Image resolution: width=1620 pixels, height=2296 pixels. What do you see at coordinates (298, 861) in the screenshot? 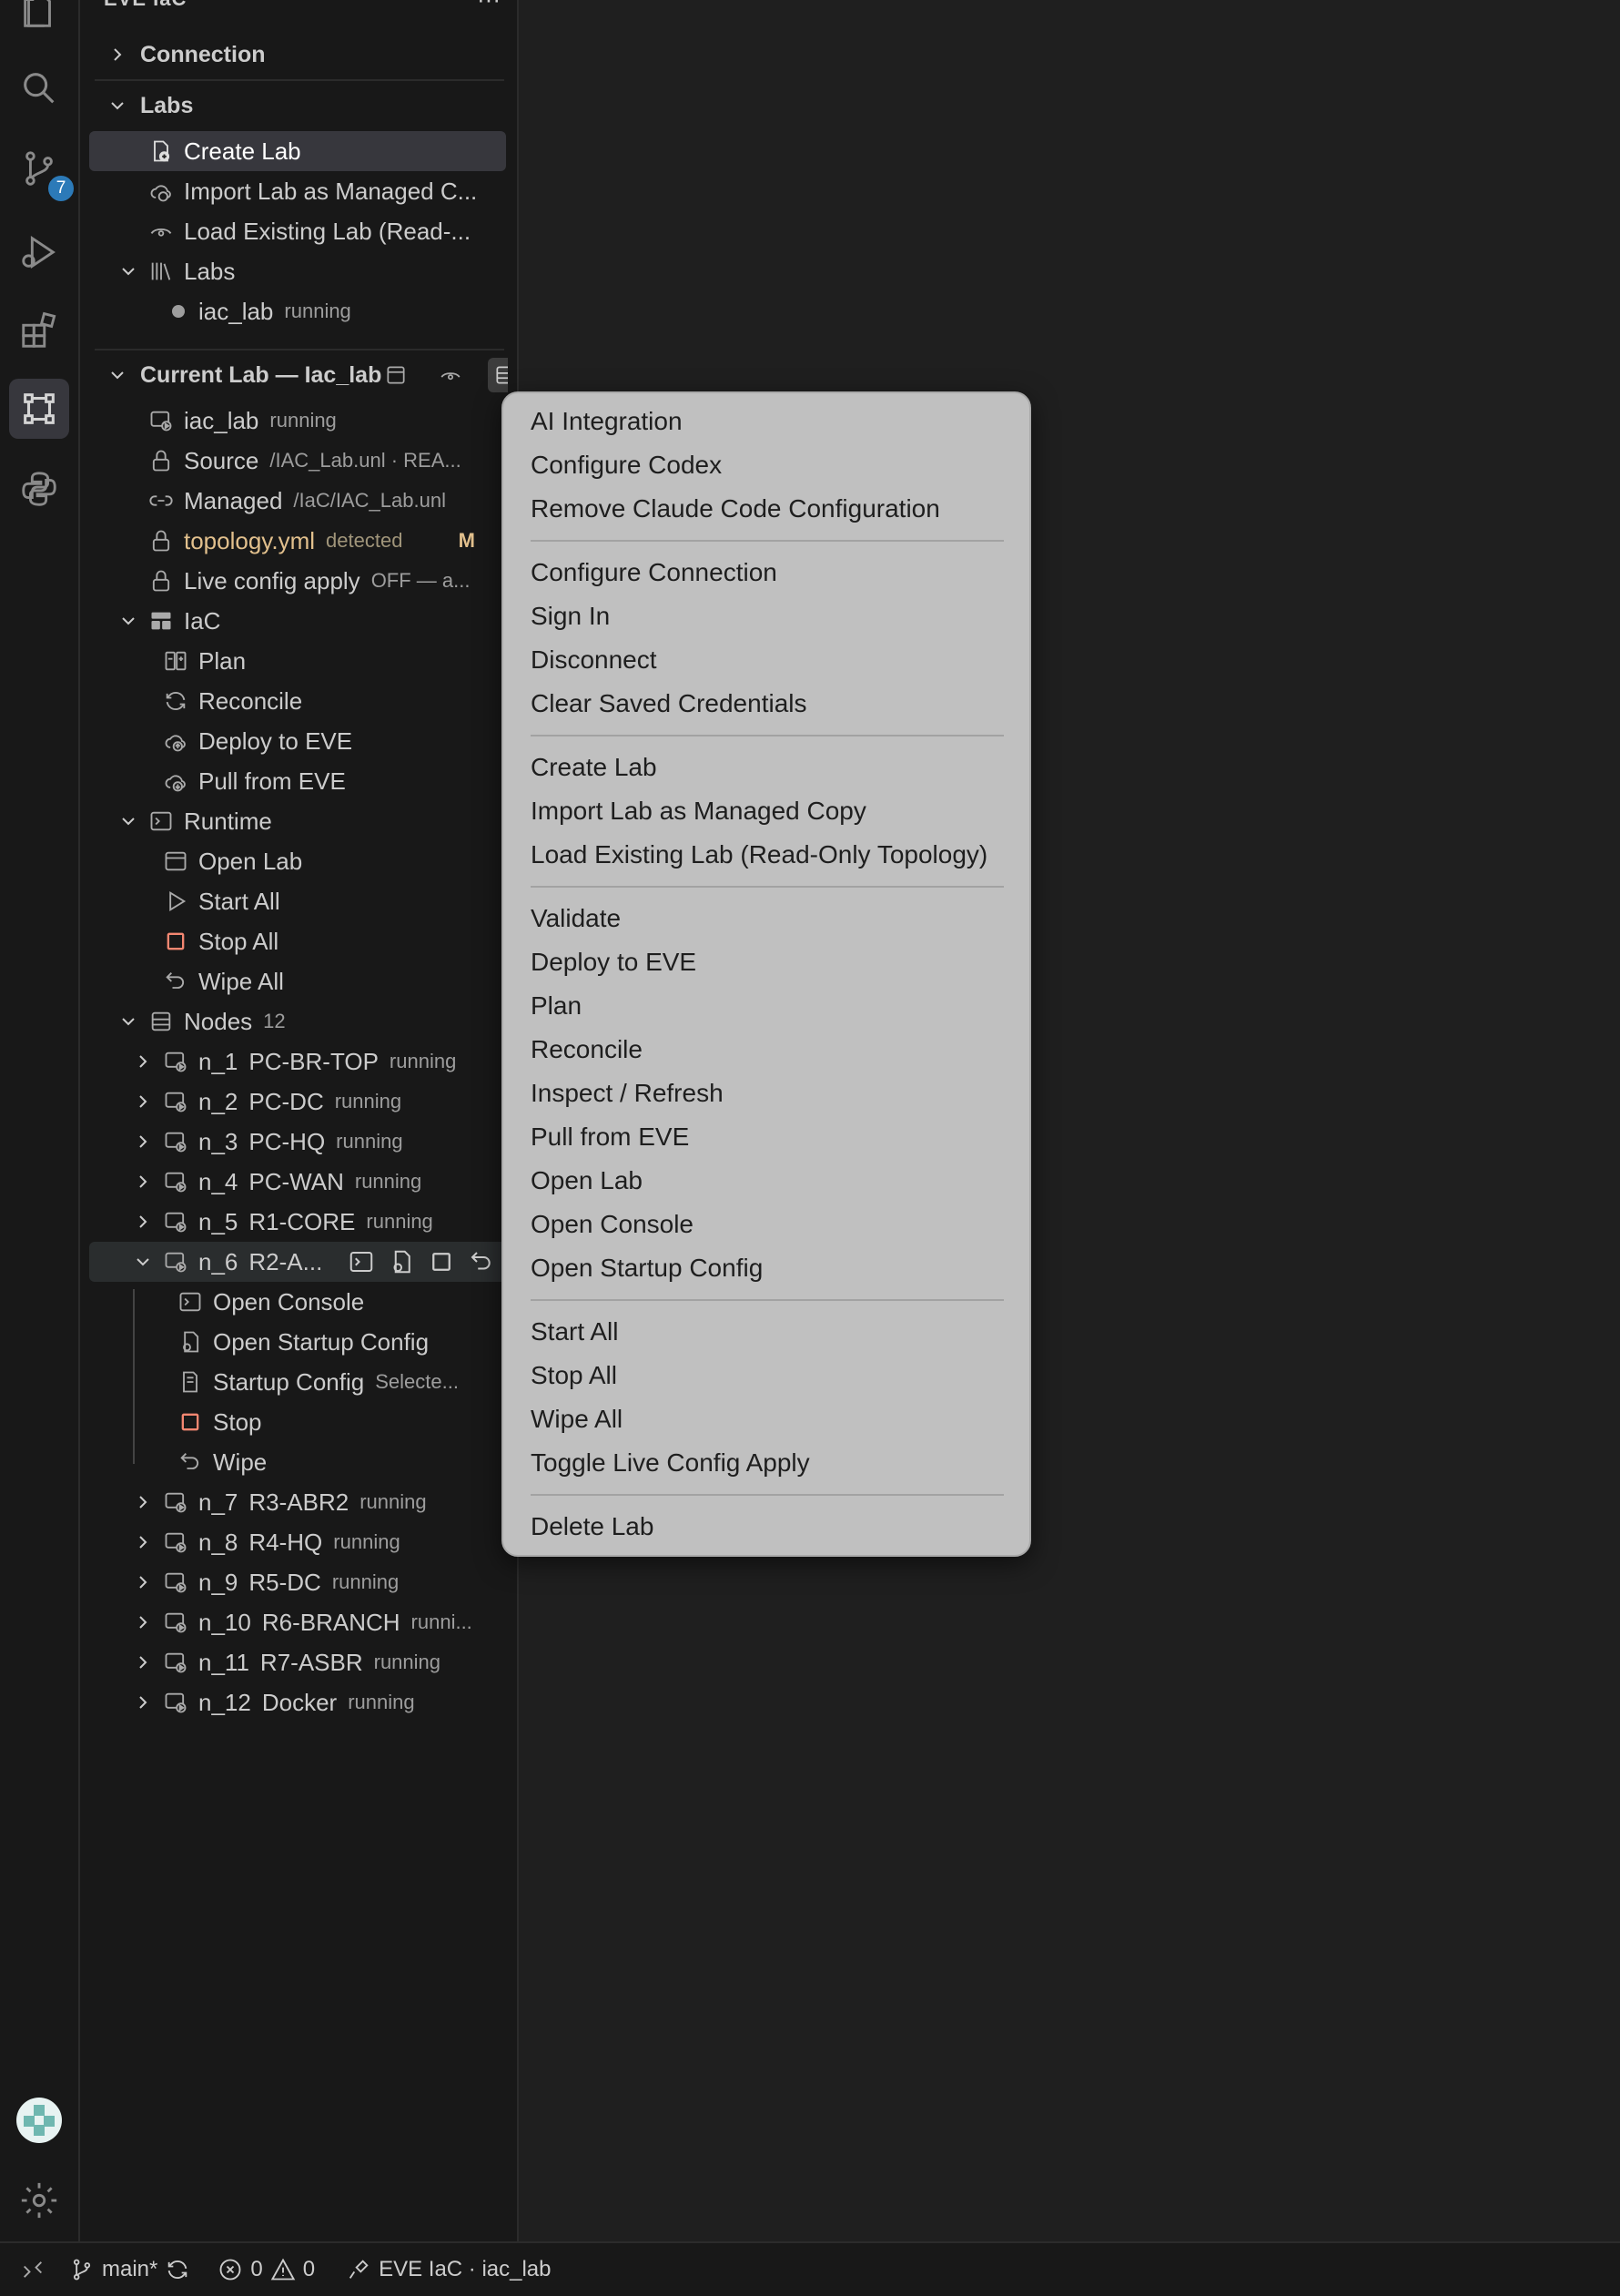
I see `runtime-open-lab-item: Open Lab` at bounding box center [298, 861].